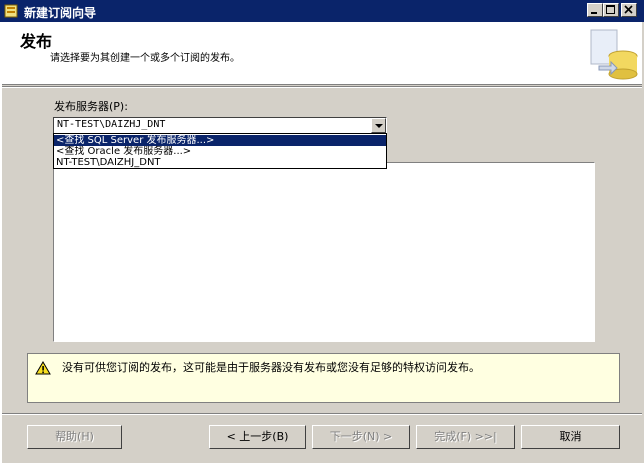 The image size is (644, 463). I want to click on warning-icon, so click(43, 368).